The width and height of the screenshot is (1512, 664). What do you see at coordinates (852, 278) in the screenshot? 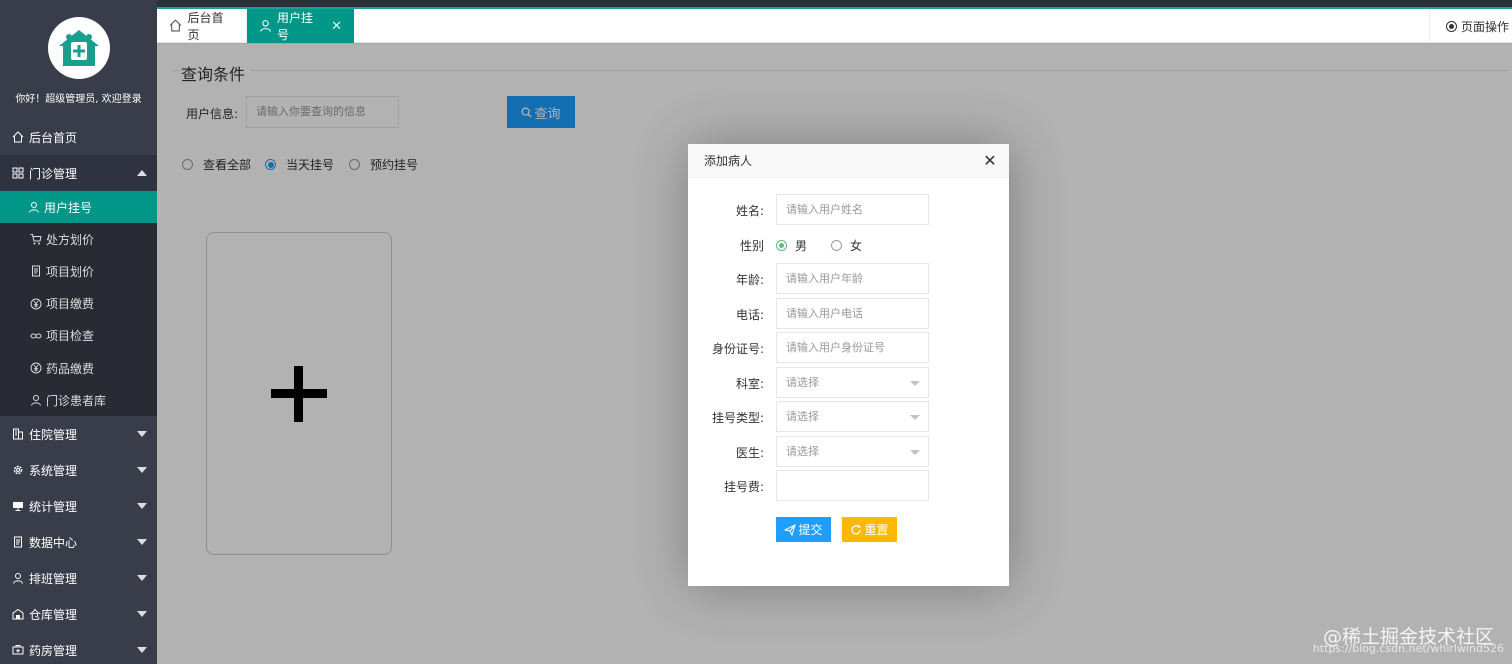
I see `age-input: 请输入用户年龄` at bounding box center [852, 278].